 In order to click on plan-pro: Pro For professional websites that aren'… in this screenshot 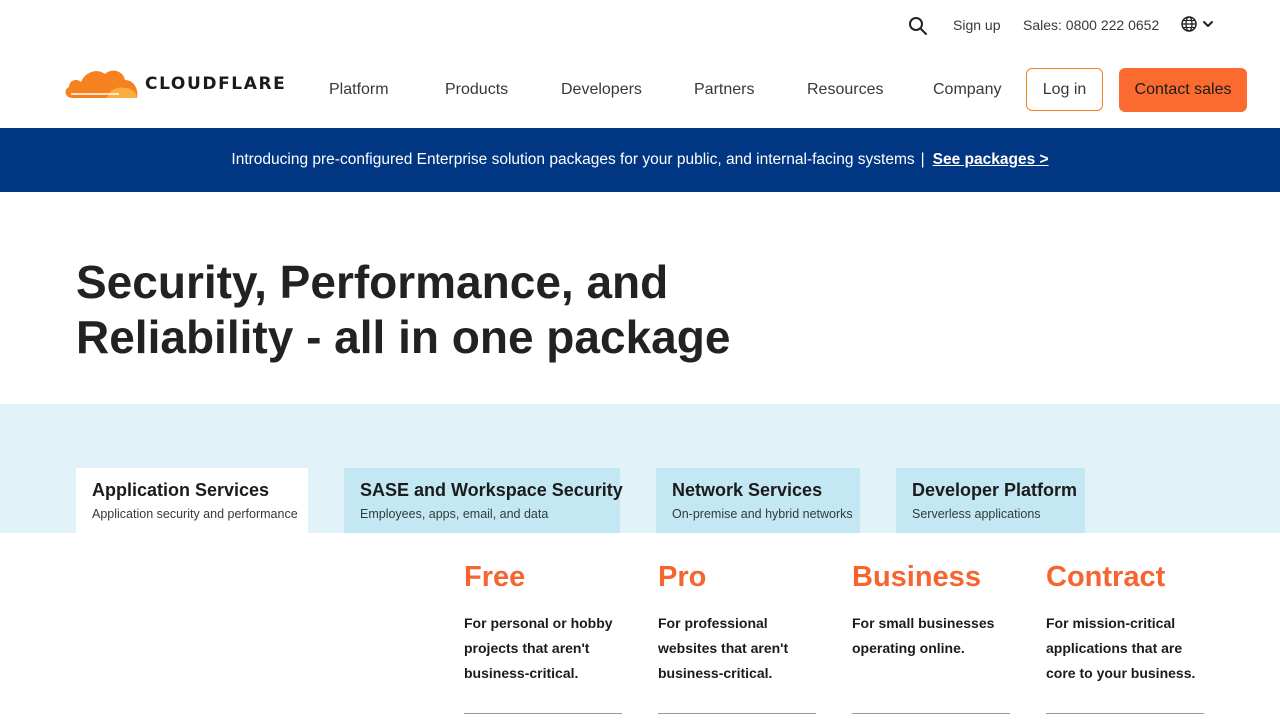, I will do `click(737, 623)`.